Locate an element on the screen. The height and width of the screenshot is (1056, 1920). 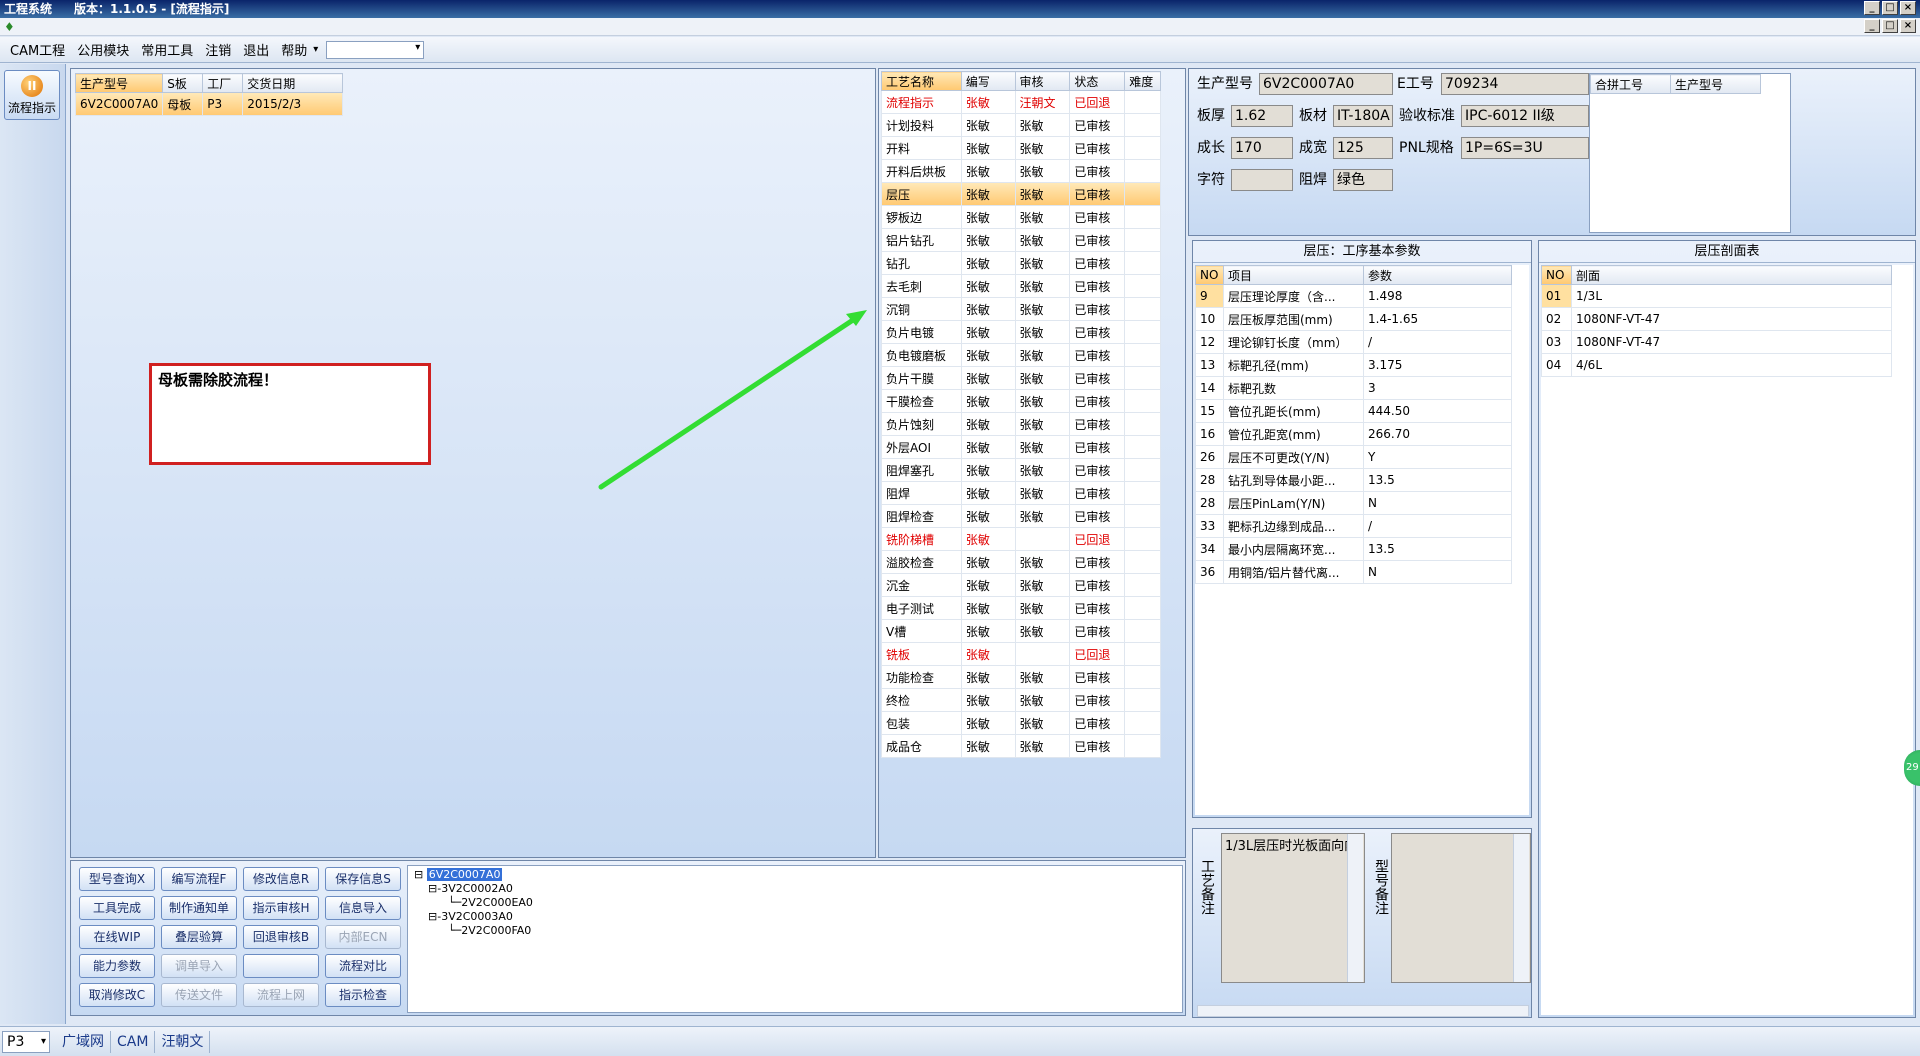
tree-leaf: └─2V2C000EA0 is located at coordinates (473, 903).